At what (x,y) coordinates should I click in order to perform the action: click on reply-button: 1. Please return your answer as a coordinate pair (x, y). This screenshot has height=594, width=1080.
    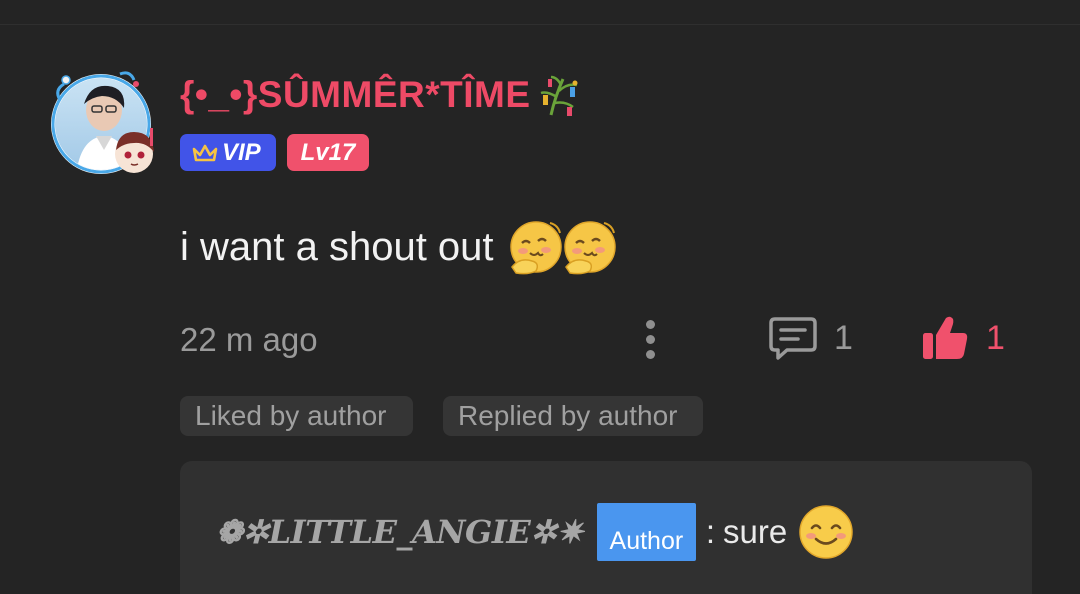
    Looking at the image, I should click on (810, 338).